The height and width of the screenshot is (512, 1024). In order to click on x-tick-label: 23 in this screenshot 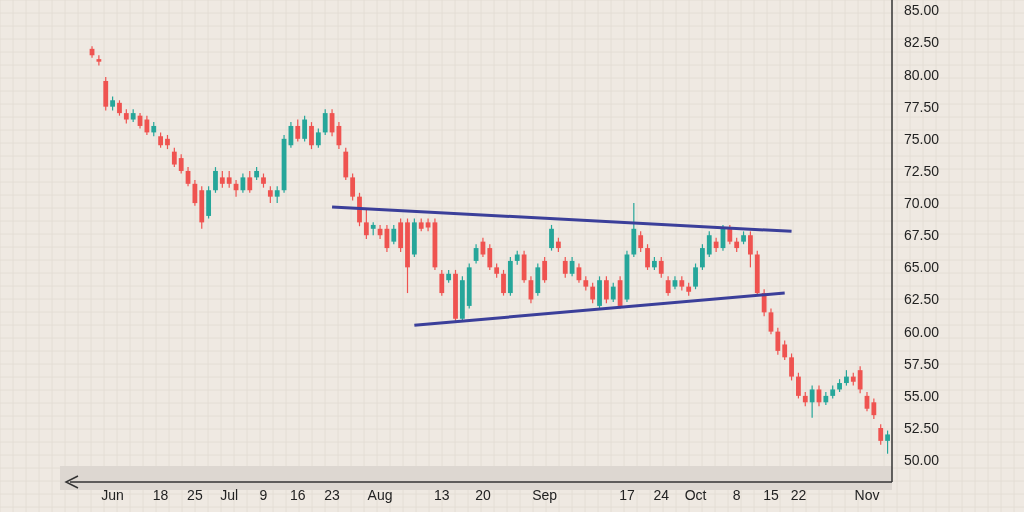, I will do `click(332, 495)`.